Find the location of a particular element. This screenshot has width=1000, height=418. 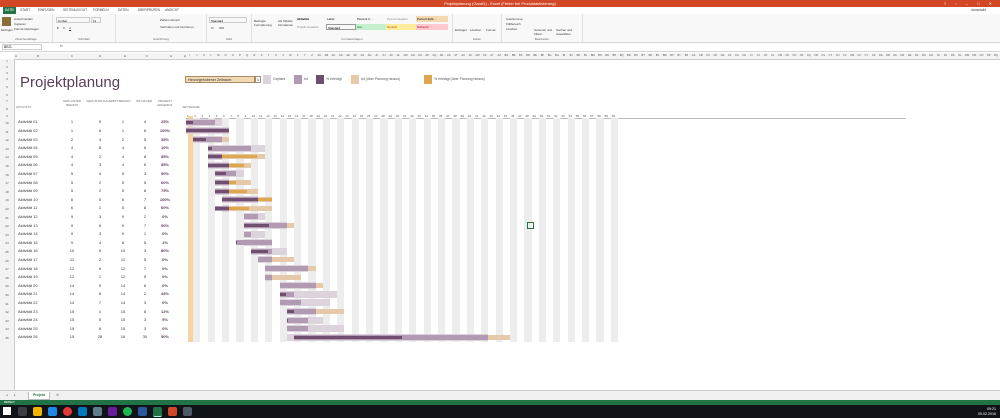

actual-duration: 7 is located at coordinates (145, 269).